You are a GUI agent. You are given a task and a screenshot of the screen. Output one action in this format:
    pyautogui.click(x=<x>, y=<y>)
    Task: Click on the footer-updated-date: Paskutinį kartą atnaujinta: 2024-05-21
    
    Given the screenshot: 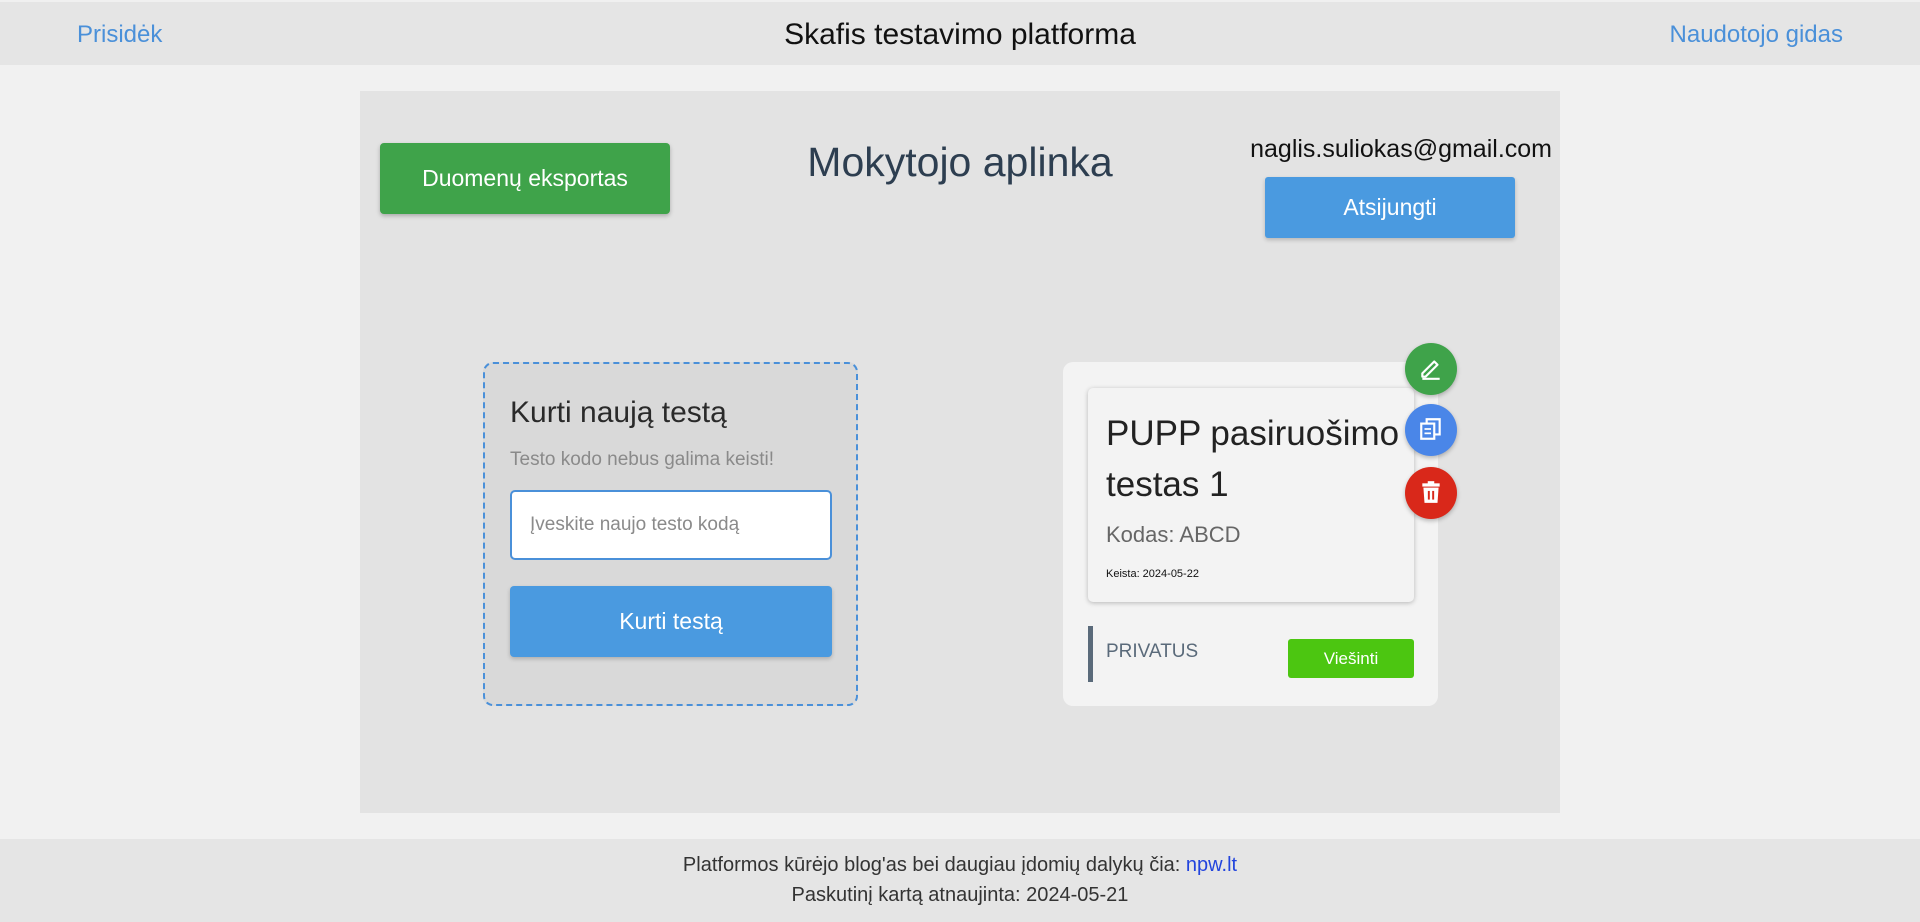 What is the action you would take?
    pyautogui.click(x=960, y=895)
    